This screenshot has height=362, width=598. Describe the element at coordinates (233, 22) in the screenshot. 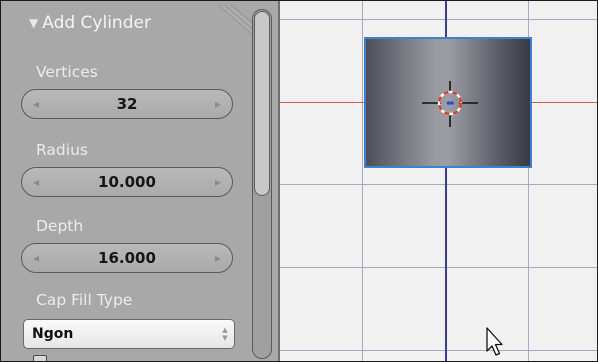

I see `panel-grip-icon` at that location.